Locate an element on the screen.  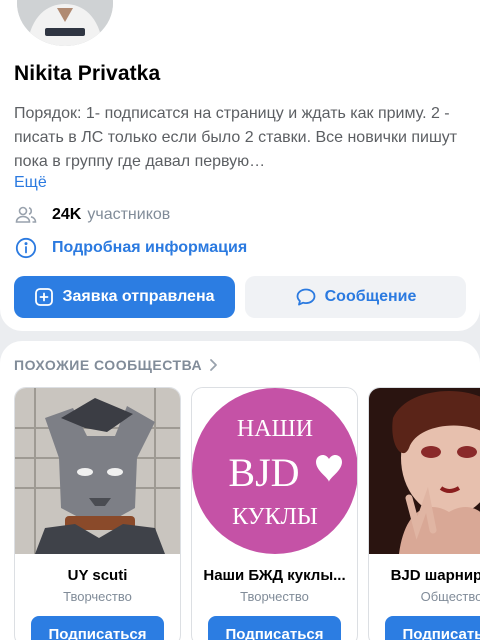
members-count: 24K is located at coordinates (67, 214).